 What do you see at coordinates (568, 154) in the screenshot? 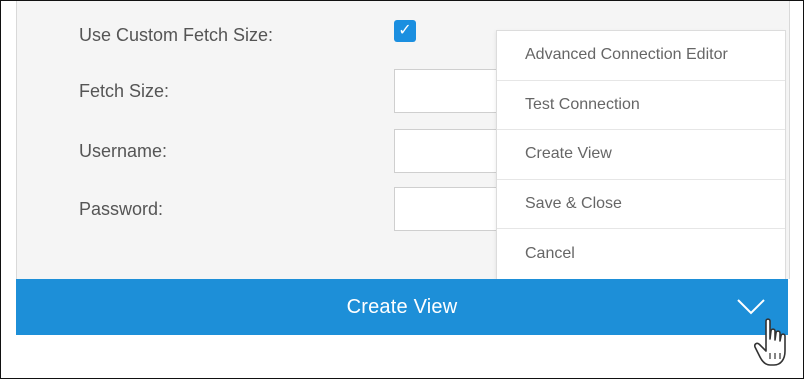
I see `menu-item-label: Create View` at bounding box center [568, 154].